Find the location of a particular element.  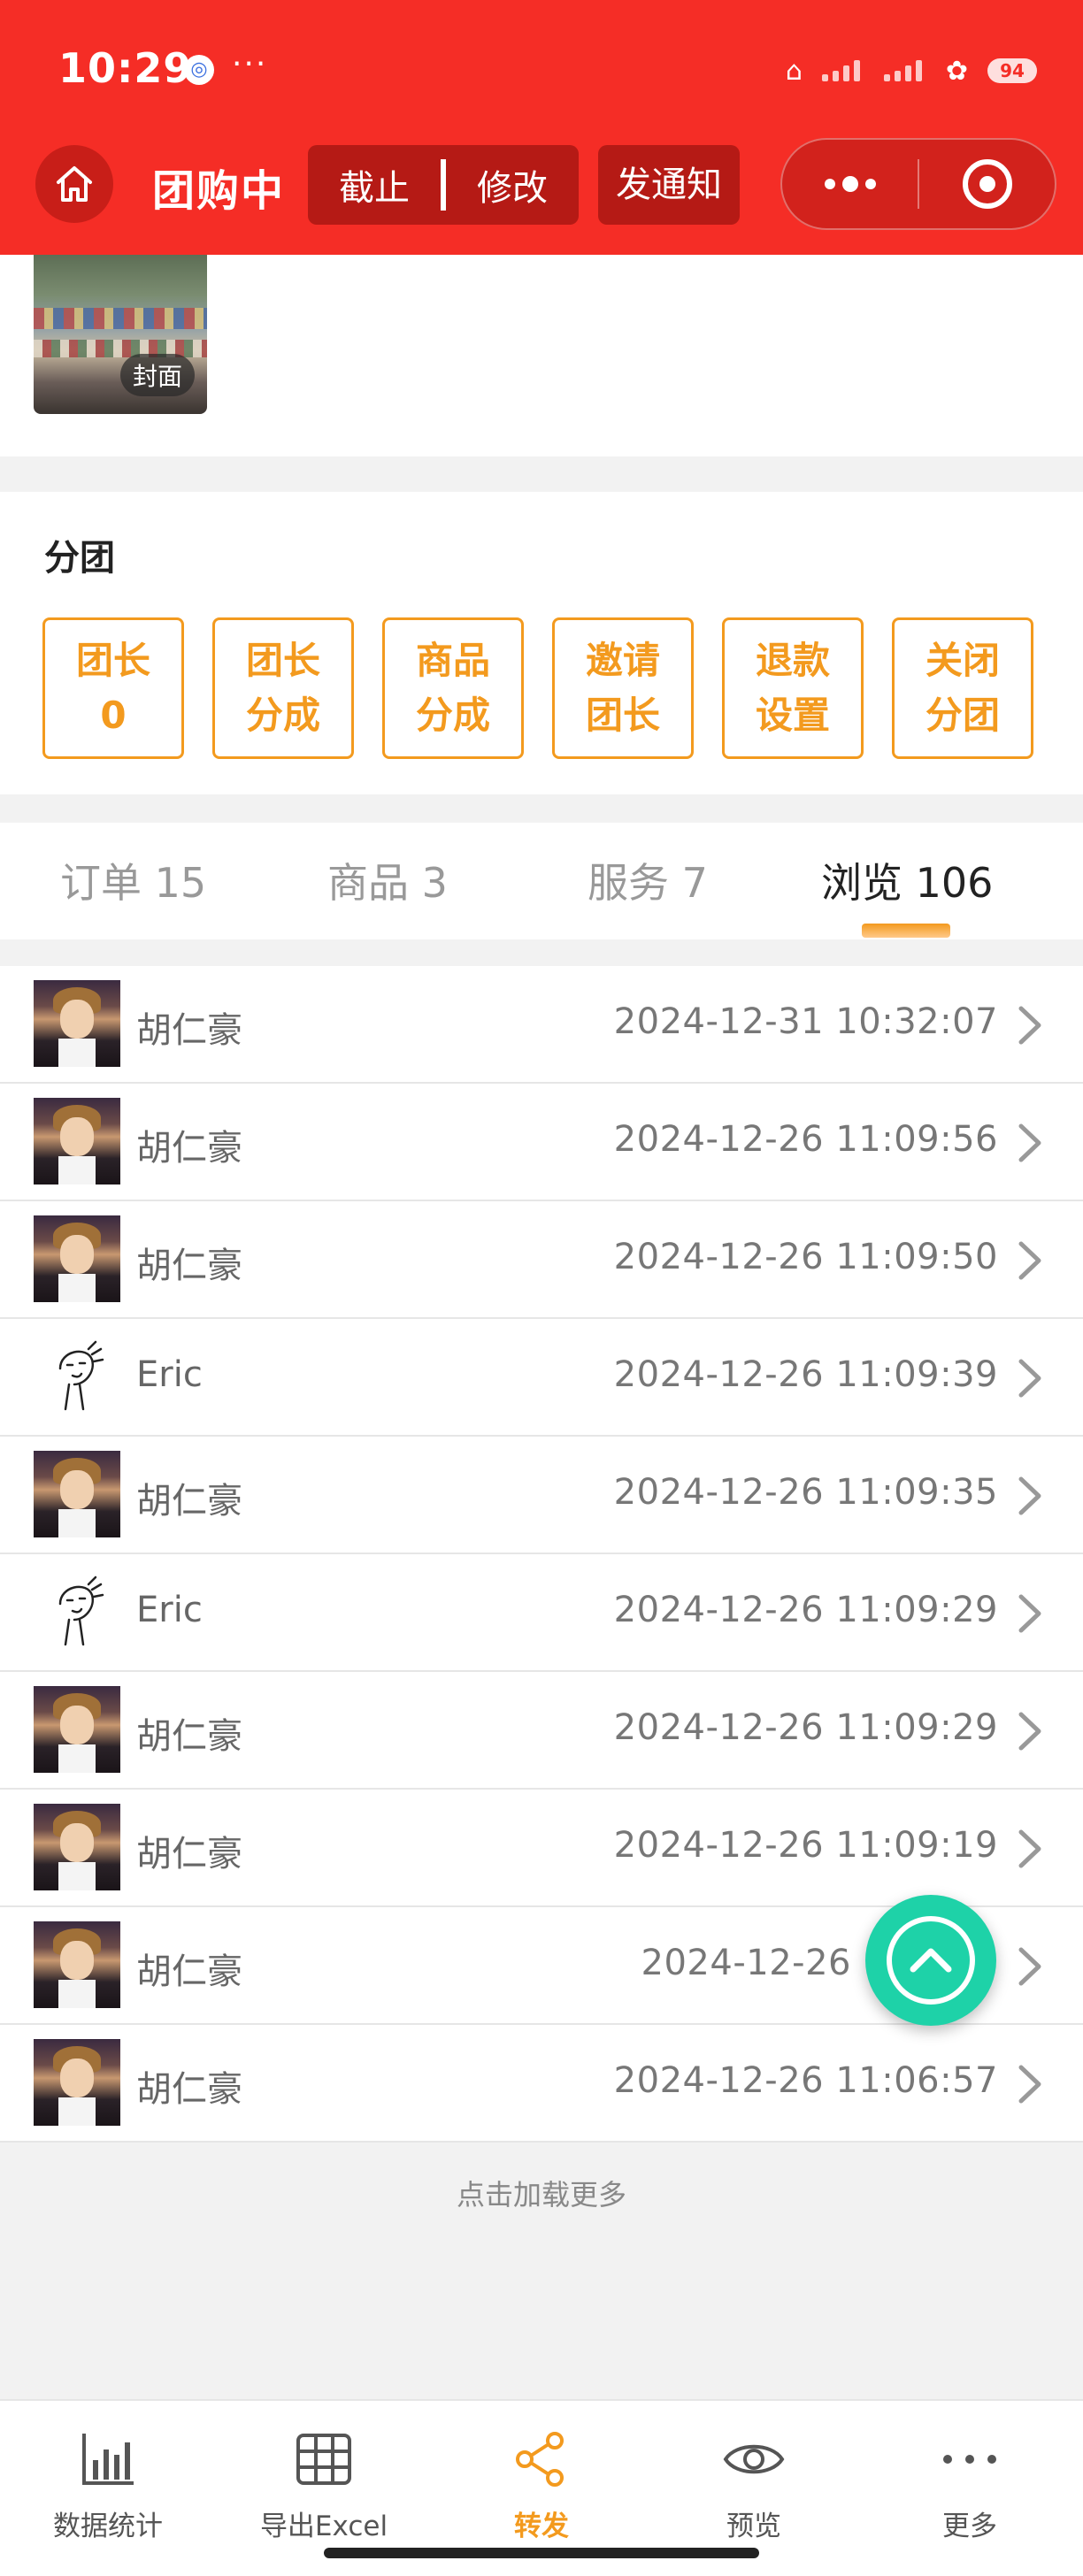

close-target-icon is located at coordinates (987, 184).